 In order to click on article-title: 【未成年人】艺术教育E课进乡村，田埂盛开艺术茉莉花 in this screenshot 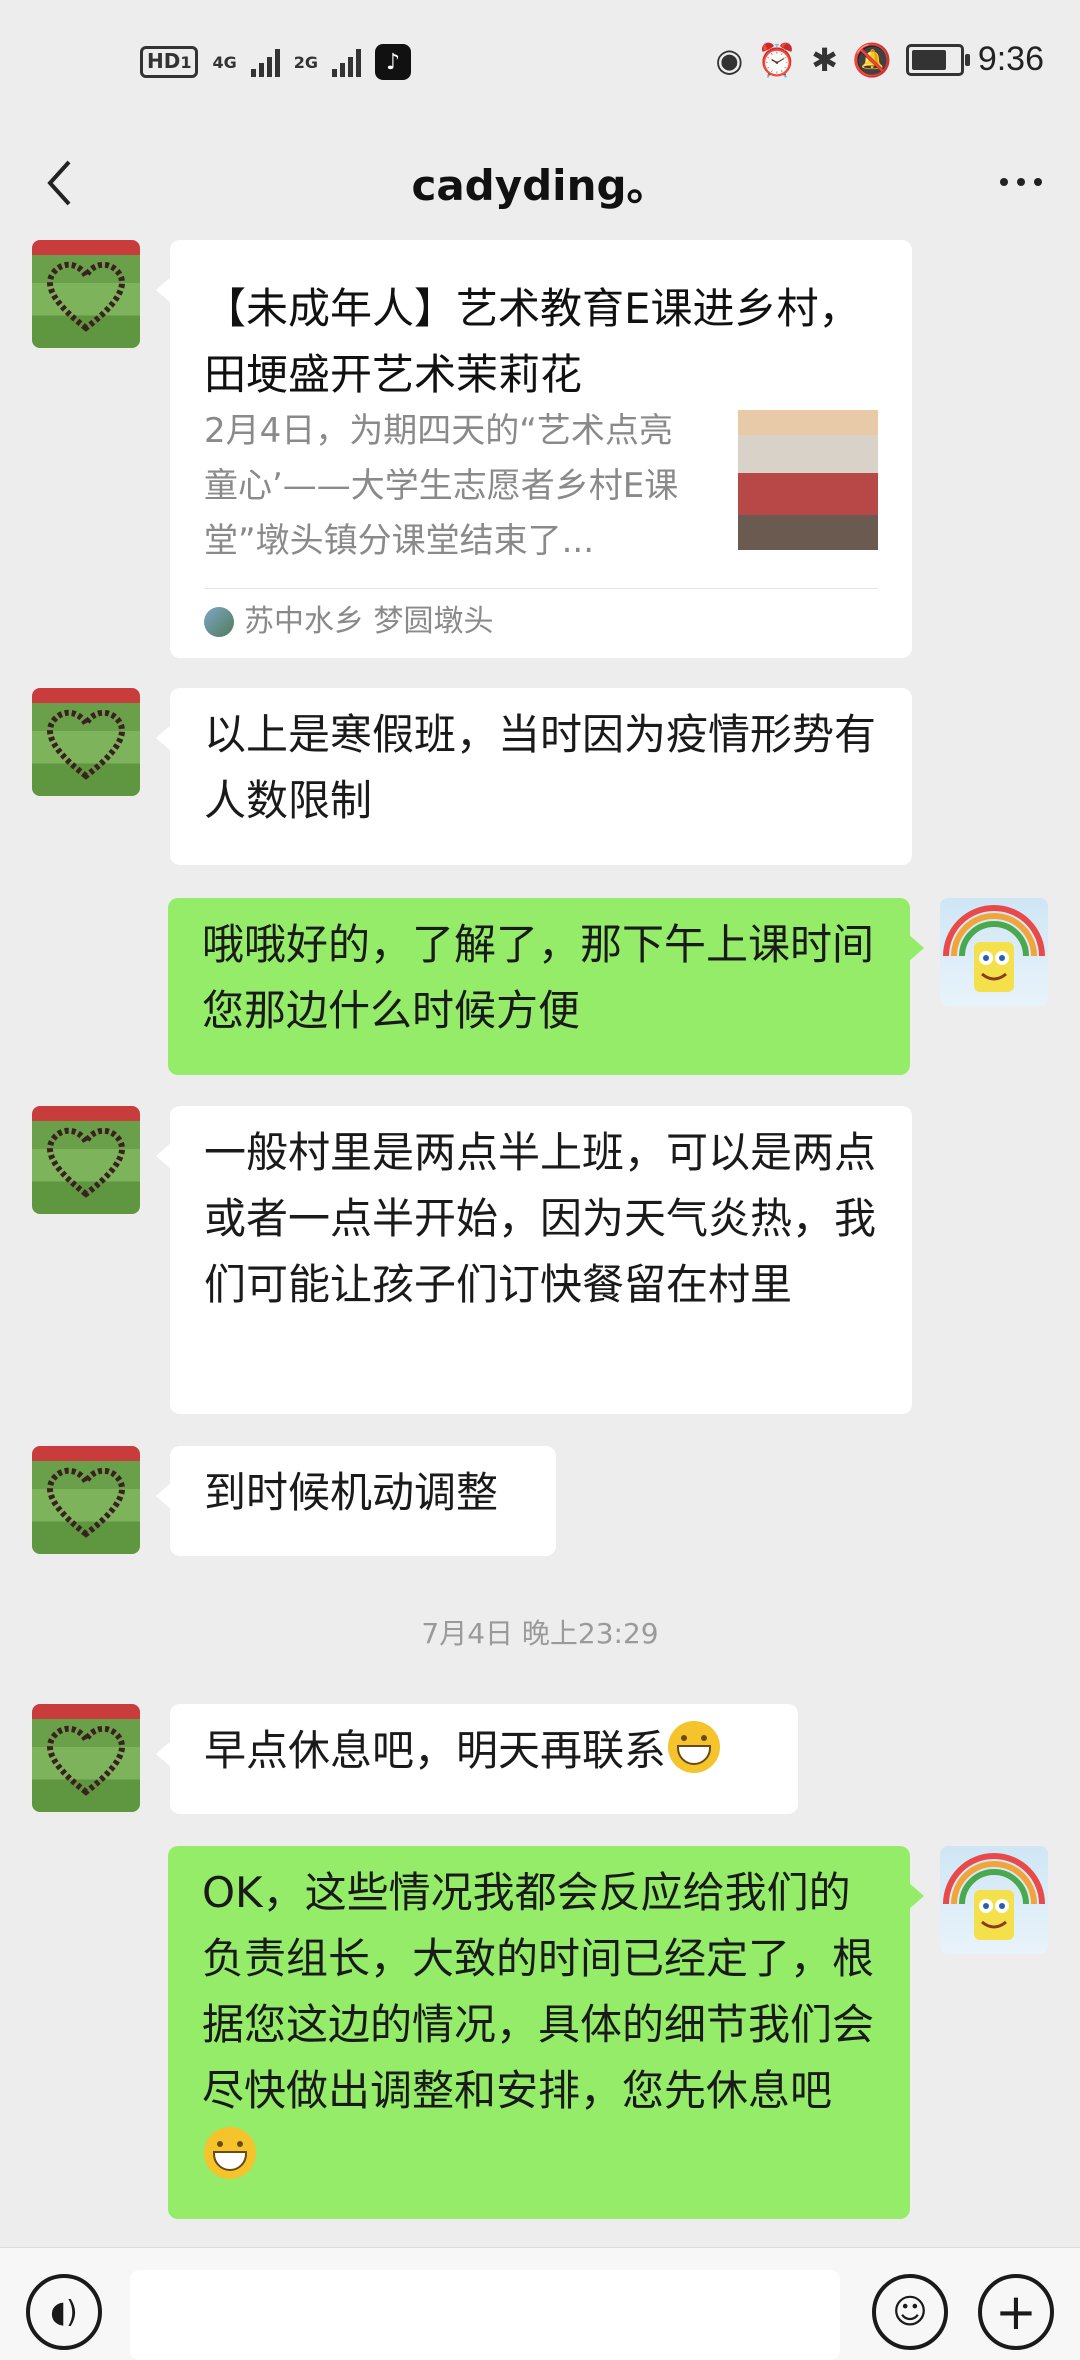, I will do `click(532, 341)`.